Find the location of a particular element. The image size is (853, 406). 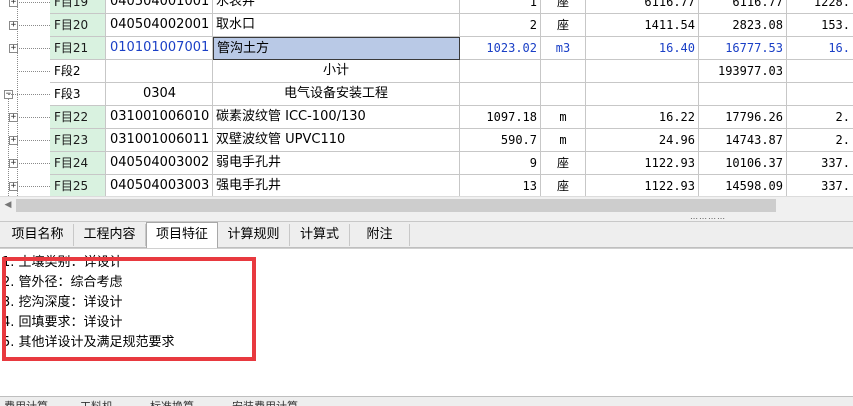

cell-id: F目23 is located at coordinates (78, 140).